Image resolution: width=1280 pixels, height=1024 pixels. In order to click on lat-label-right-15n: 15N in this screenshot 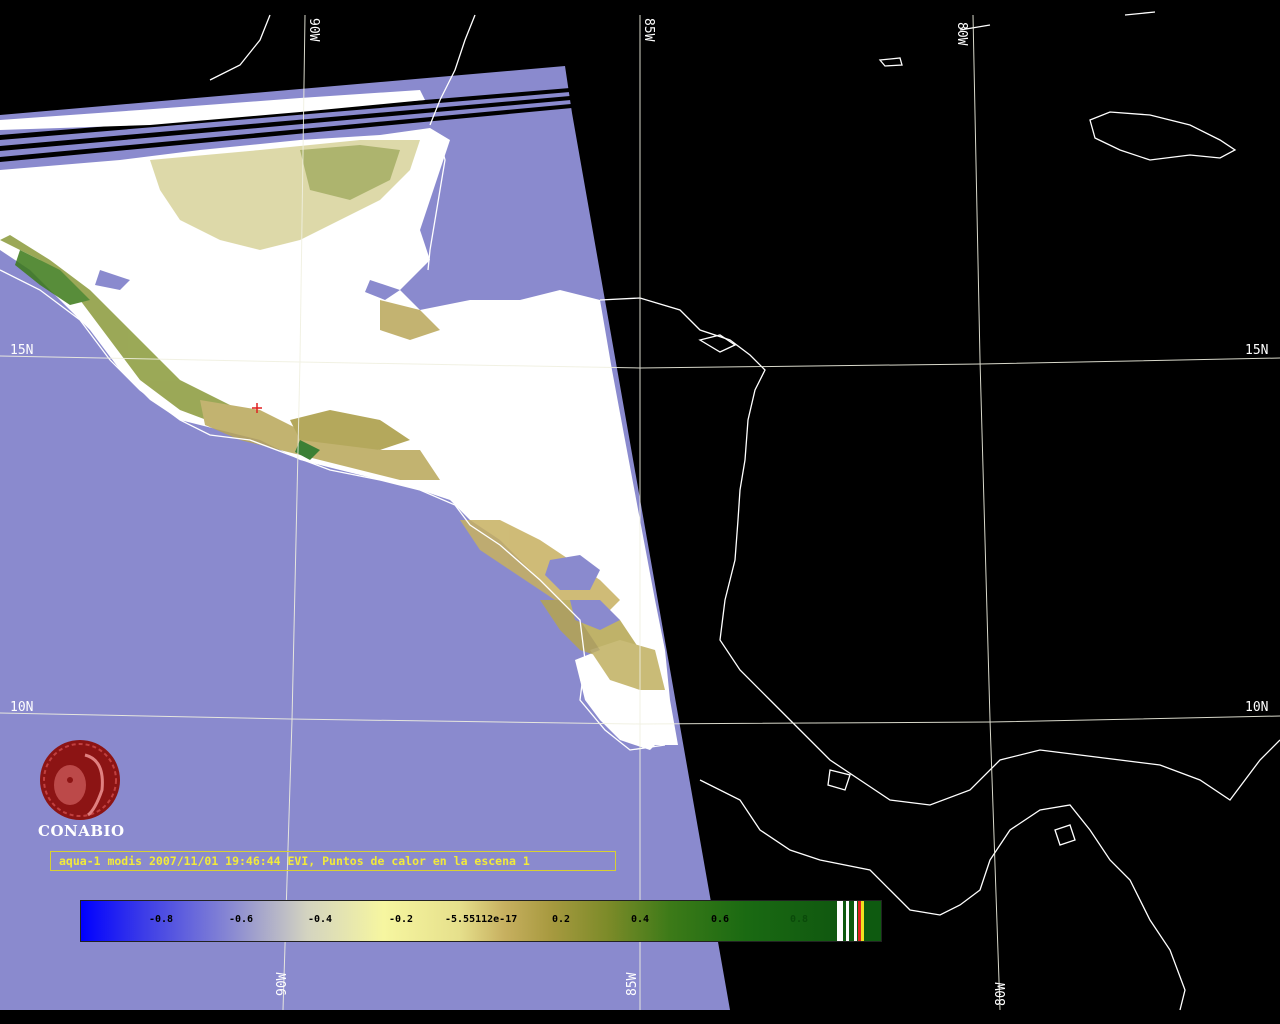, I will do `click(1256, 350)`.